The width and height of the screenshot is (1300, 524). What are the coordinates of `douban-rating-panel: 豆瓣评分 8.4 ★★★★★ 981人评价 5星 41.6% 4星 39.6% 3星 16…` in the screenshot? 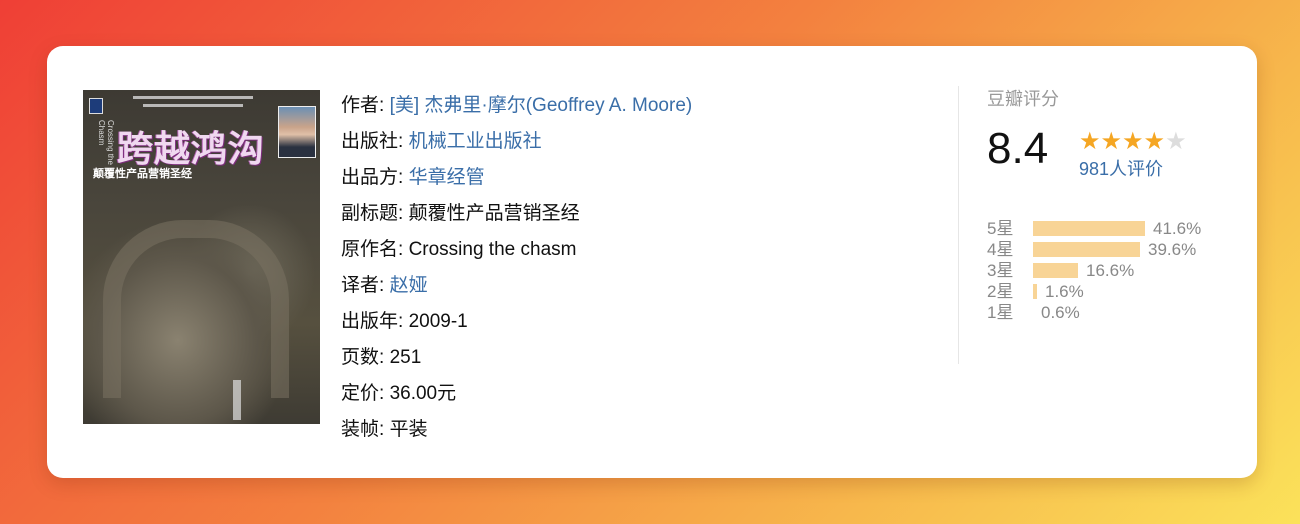 It's located at (1117, 204).